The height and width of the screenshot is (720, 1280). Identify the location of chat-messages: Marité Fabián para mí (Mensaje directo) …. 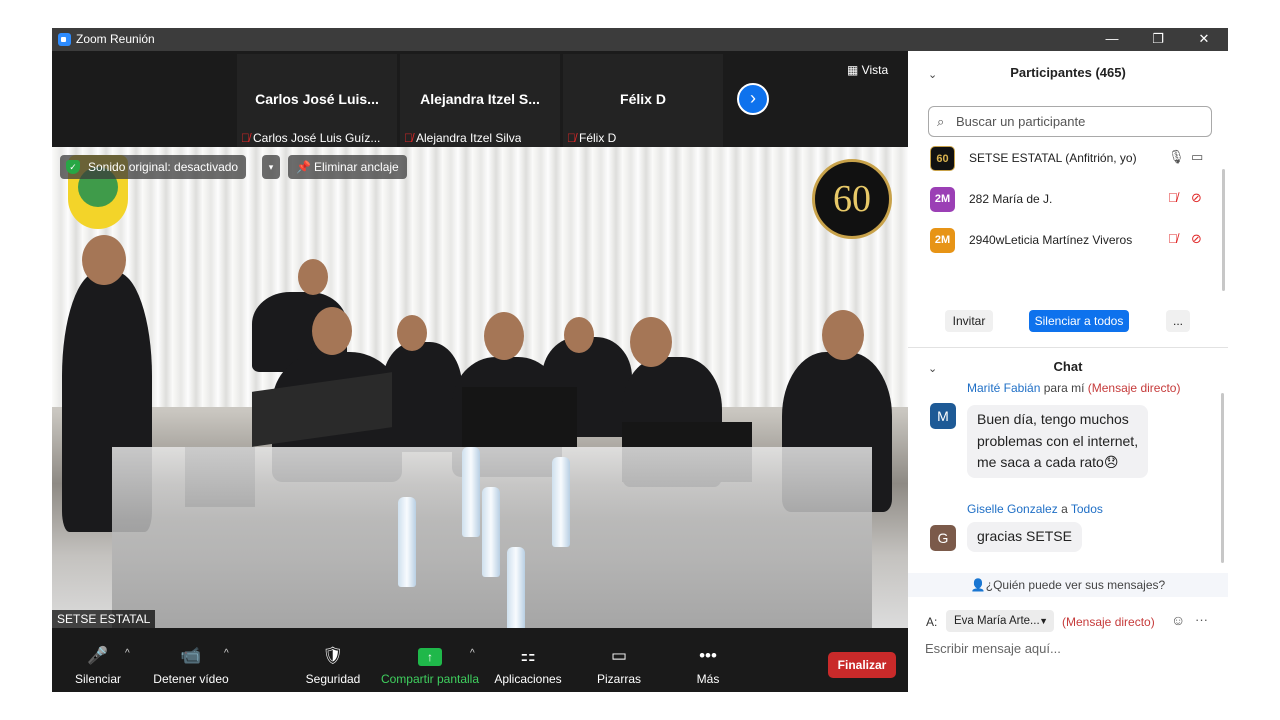
(1068, 478).